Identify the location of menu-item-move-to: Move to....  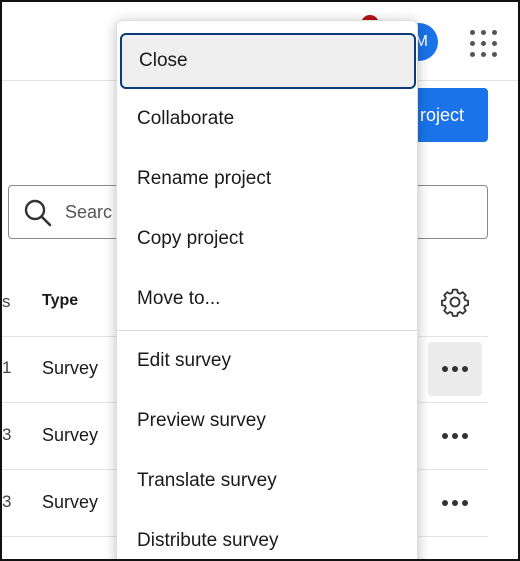
(267, 299).